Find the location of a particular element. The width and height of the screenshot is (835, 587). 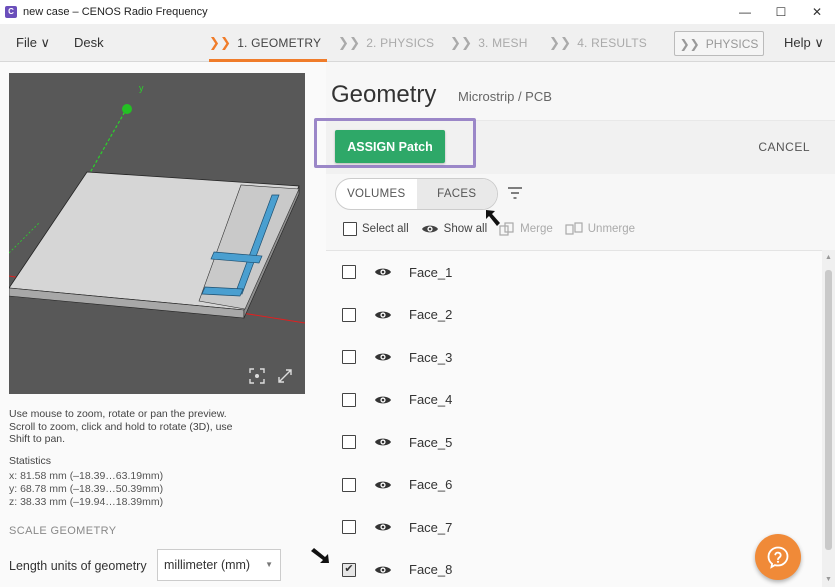

app-logo-icon: C is located at coordinates (11, 12).